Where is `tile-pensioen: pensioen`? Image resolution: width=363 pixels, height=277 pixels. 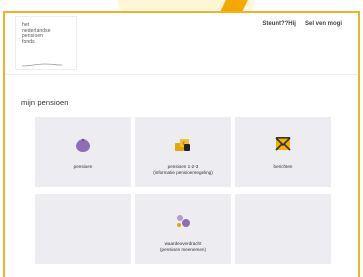 tile-pensioen: pensioen is located at coordinates (83, 152).